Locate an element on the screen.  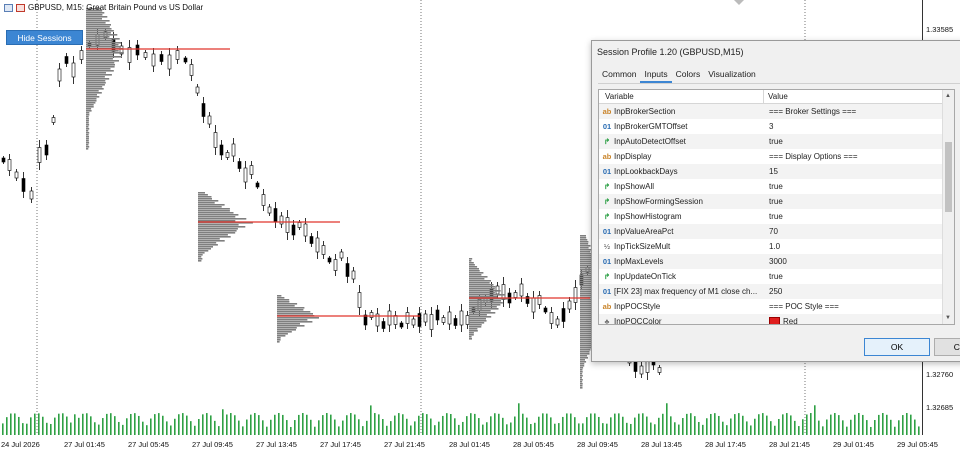
input-row: 01 InpLookbackDays 15 is located at coordinates (776, 171).